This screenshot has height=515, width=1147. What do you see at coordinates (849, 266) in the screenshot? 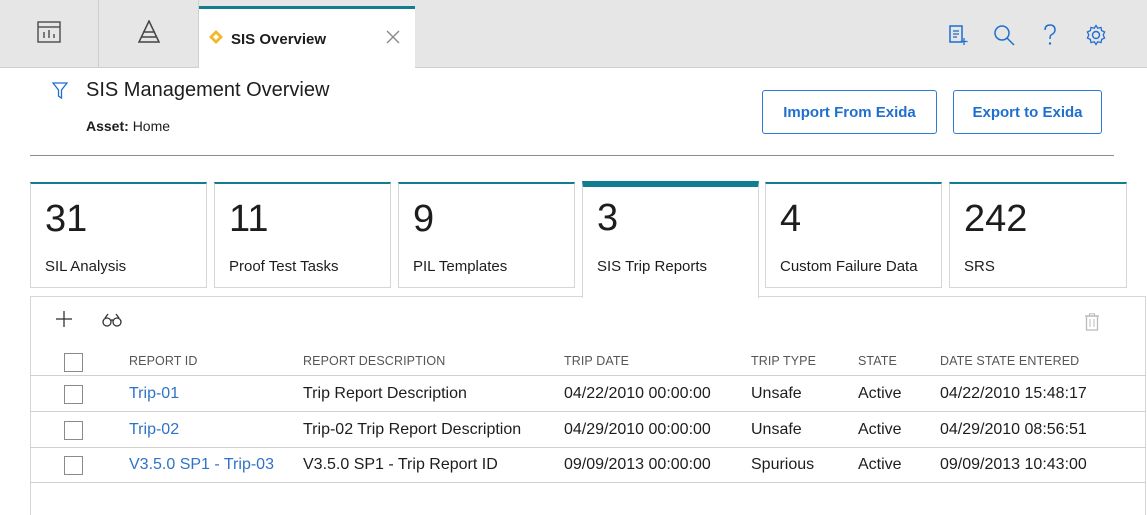
I see `tile-label: Custom Failure Data` at bounding box center [849, 266].